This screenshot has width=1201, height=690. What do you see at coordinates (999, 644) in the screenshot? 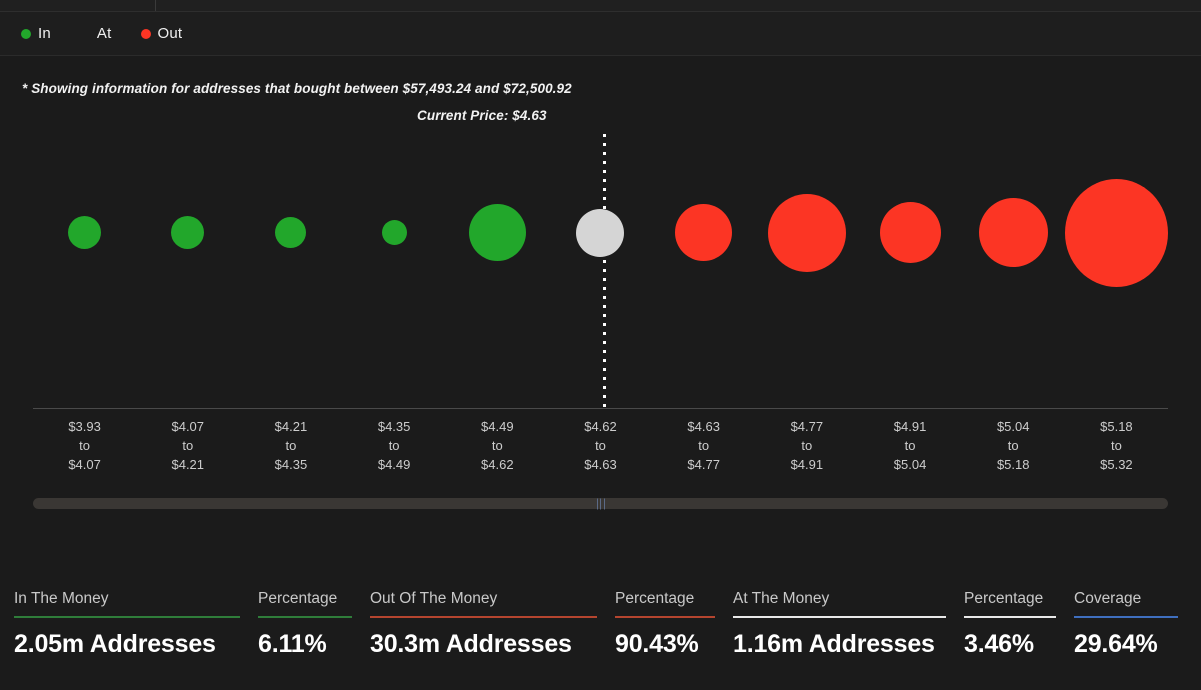
I see `stat-value: 3.46%` at bounding box center [999, 644].